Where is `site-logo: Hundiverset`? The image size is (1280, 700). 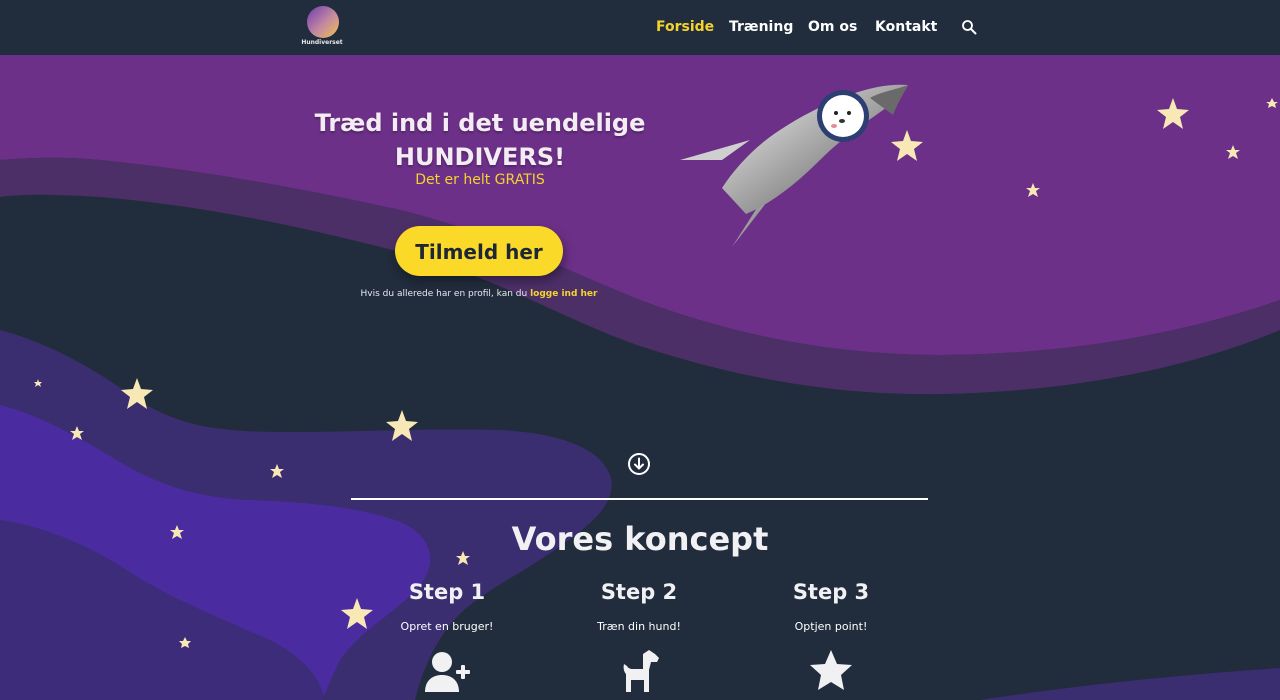
site-logo: Hundiverset is located at coordinates (322, 27).